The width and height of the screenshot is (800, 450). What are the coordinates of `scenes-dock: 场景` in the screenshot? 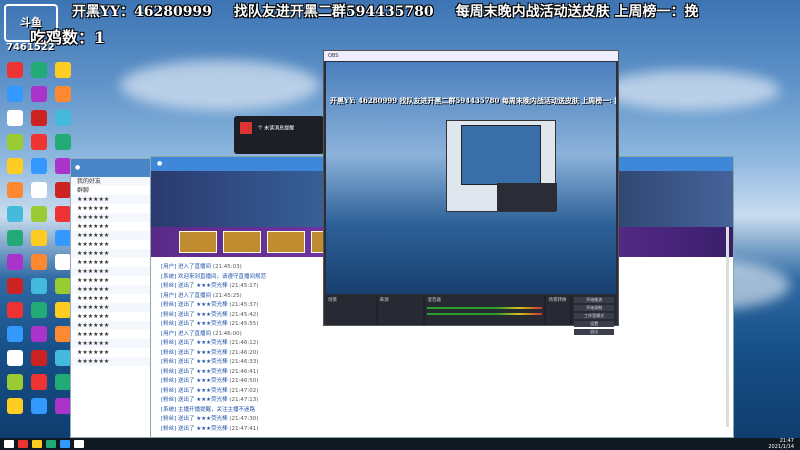 It's located at (351, 310).